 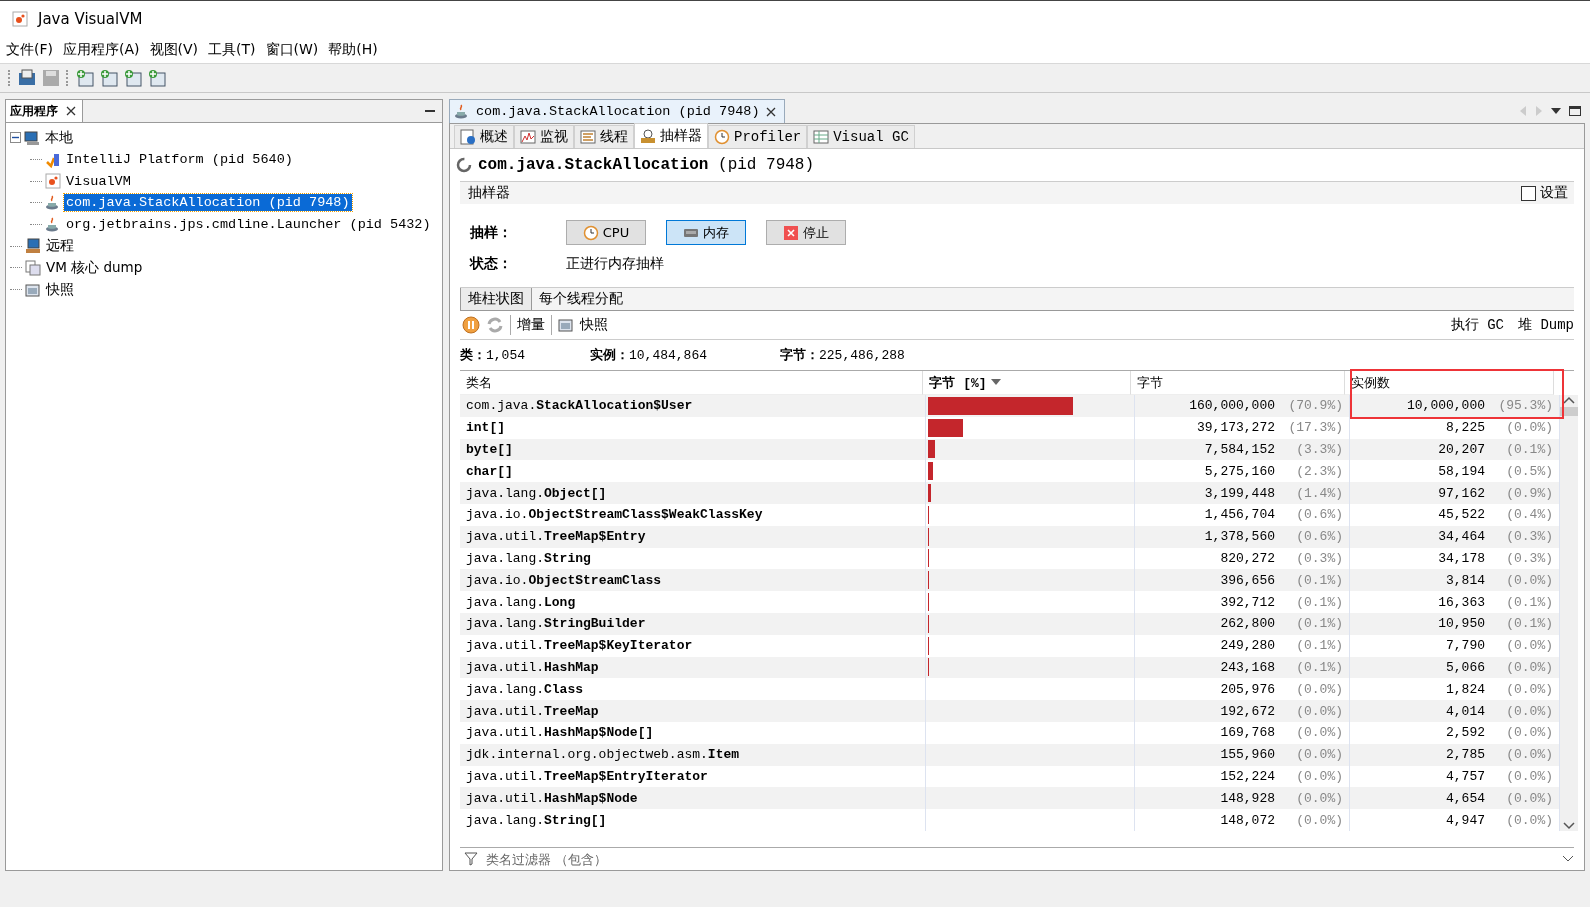 I want to click on table-cell: java.io.ObjectStreamClass$WeakClassKey, so click(x=693, y=515).